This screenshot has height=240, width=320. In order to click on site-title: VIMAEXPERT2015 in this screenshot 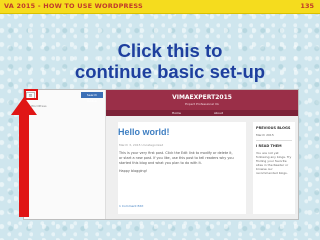, I will do `click(202, 97)`.